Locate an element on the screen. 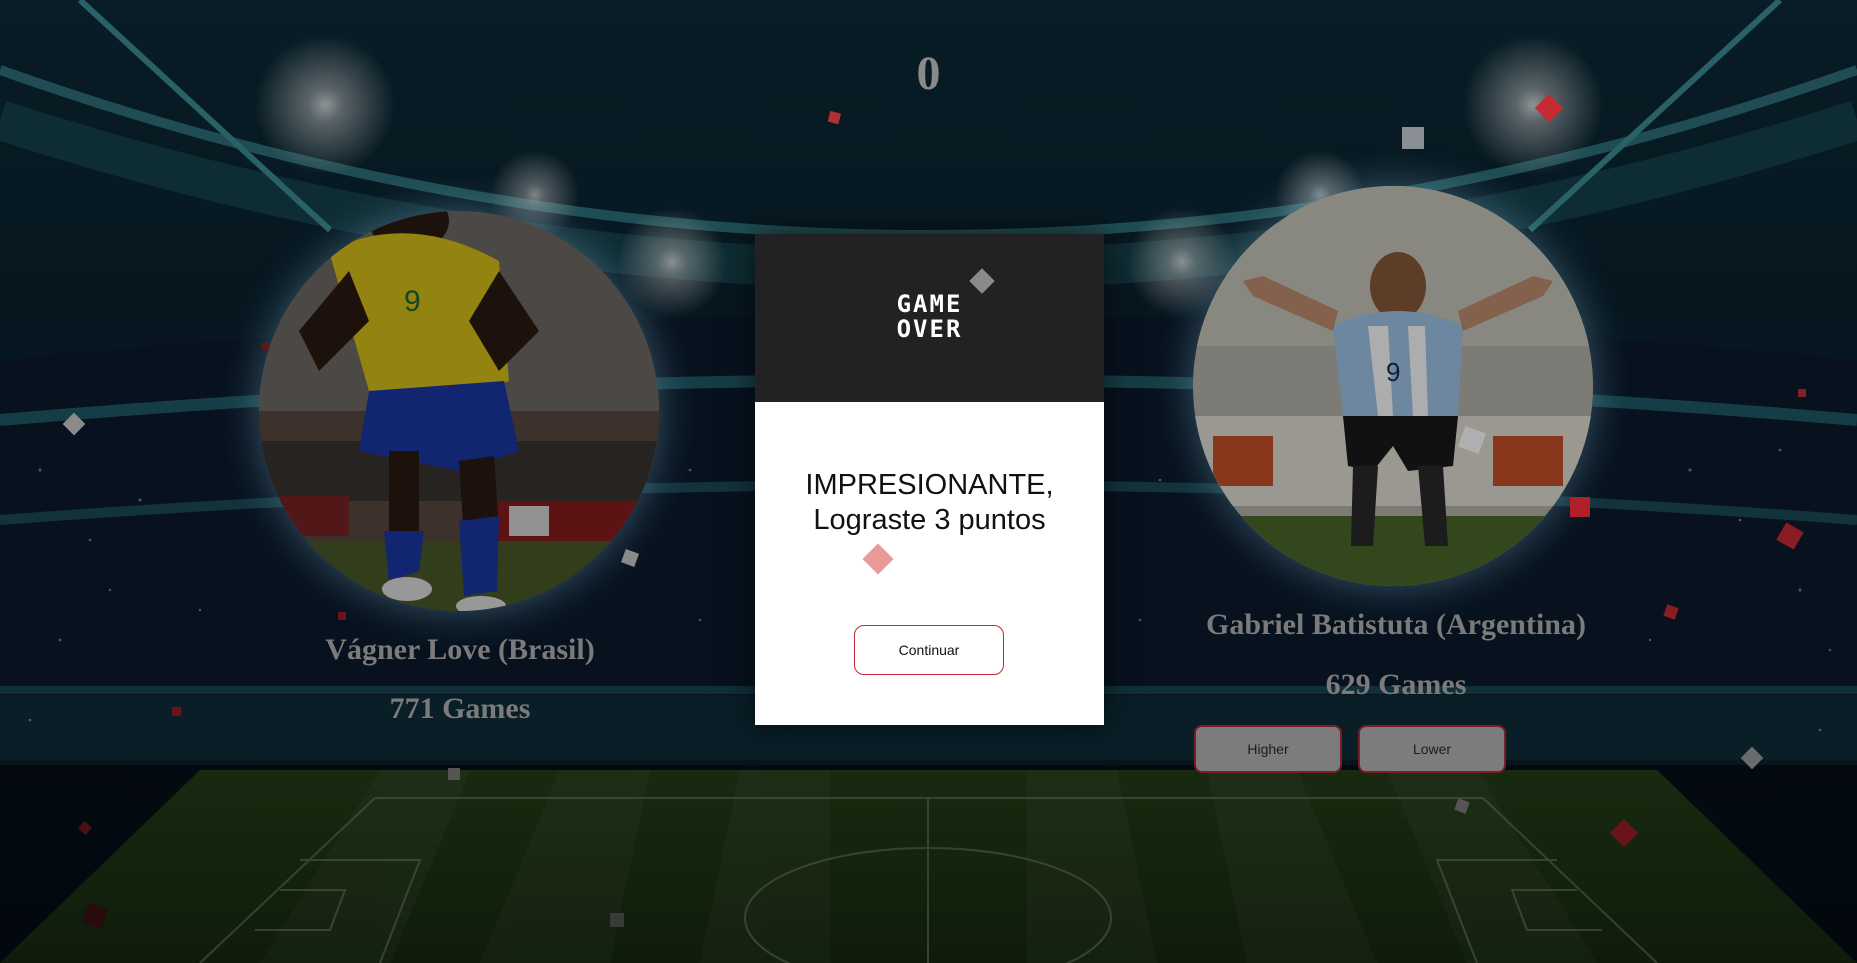 The image size is (1857, 963). left-player-photo: 9 is located at coordinates (459, 411).